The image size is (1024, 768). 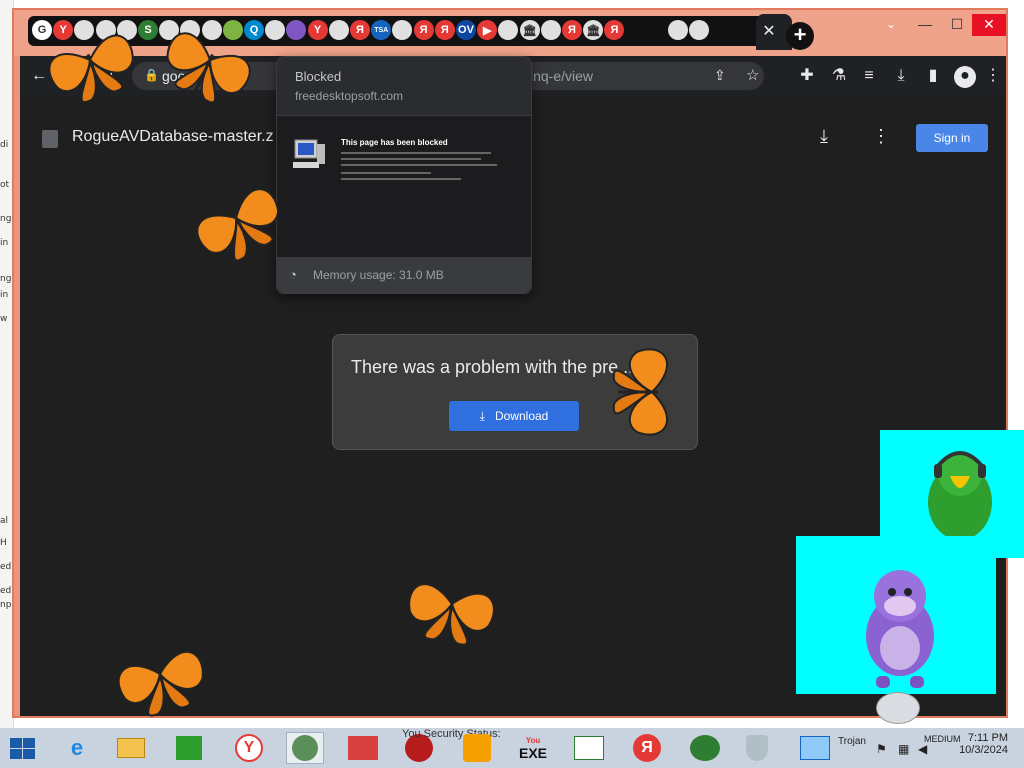 What do you see at coordinates (4, 145) in the screenshot?
I see `desktop-label: di` at bounding box center [4, 145].